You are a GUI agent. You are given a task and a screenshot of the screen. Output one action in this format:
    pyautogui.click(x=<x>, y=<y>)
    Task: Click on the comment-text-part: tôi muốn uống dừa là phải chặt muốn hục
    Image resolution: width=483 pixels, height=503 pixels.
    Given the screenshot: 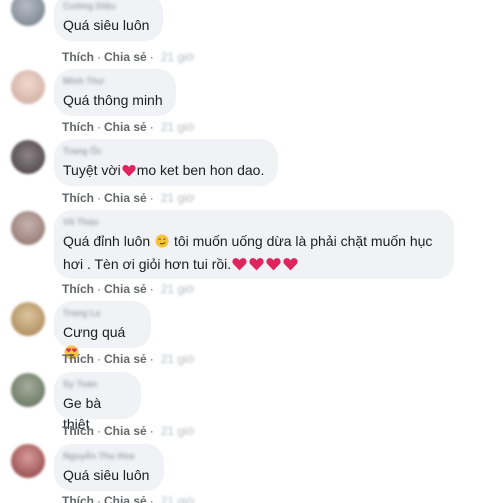 What is the action you would take?
    pyautogui.click(x=301, y=241)
    